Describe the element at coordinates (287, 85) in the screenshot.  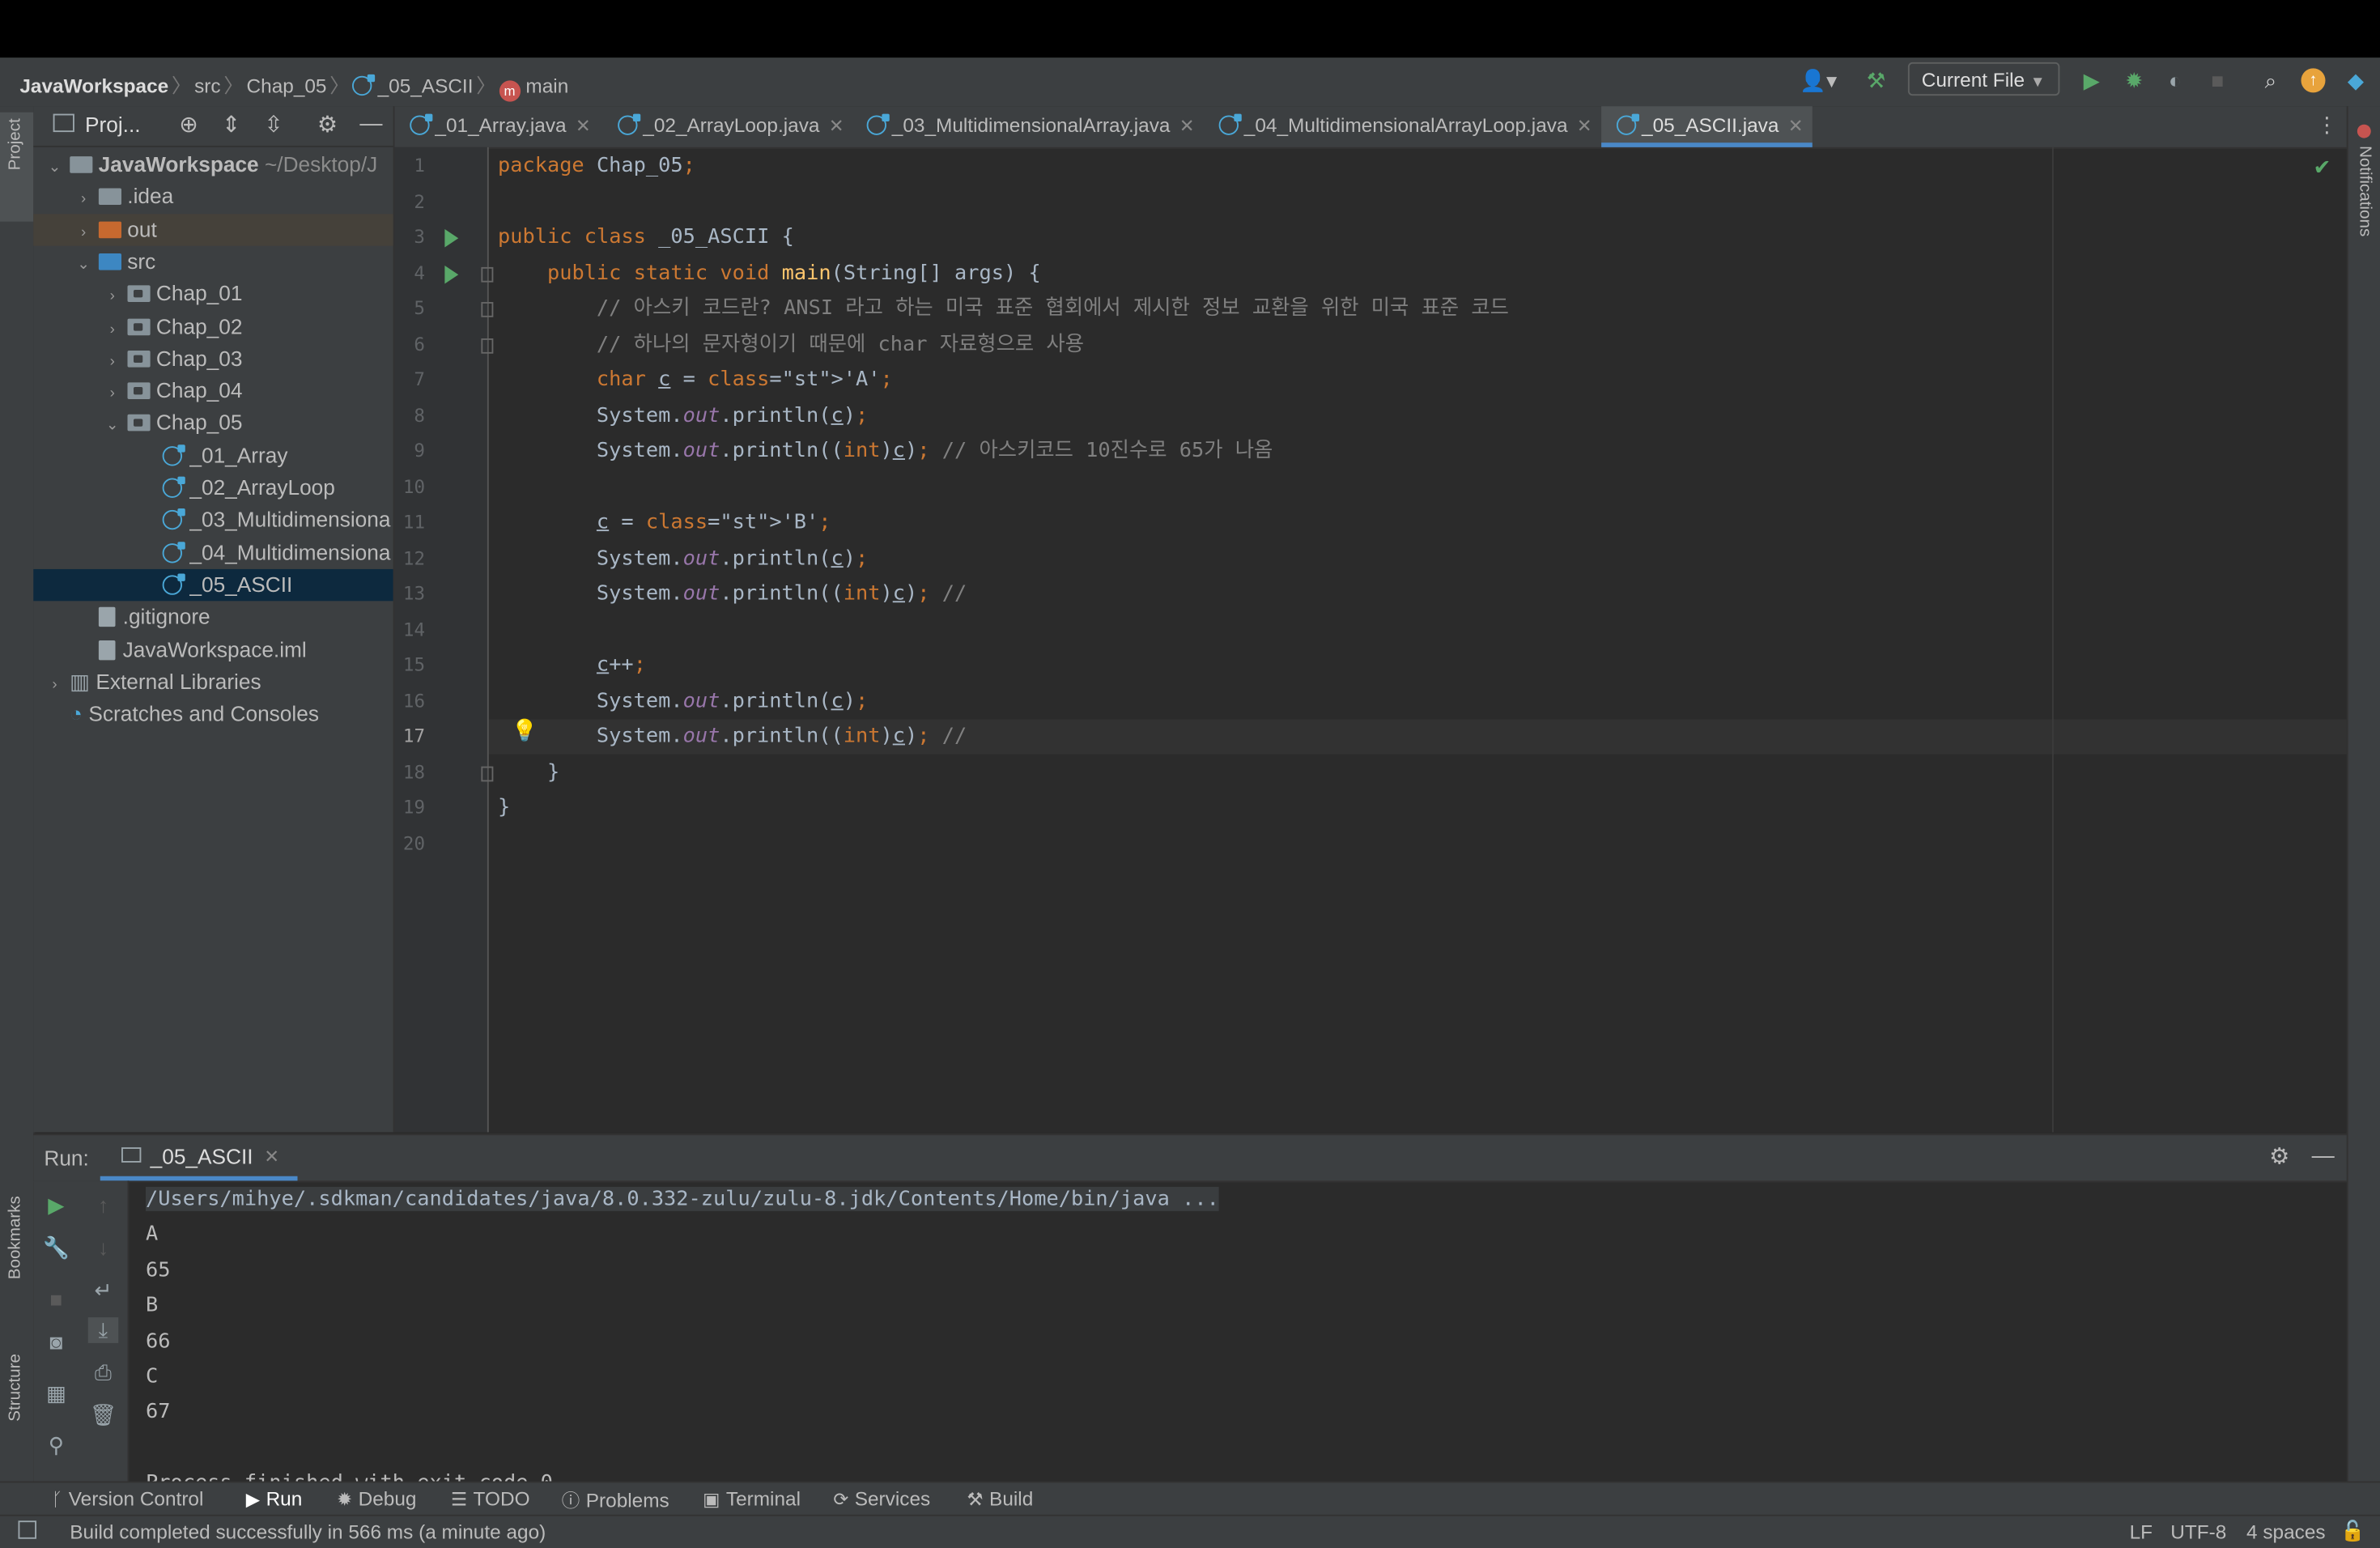
I see `breadcrumb-package: Chap_05` at that location.